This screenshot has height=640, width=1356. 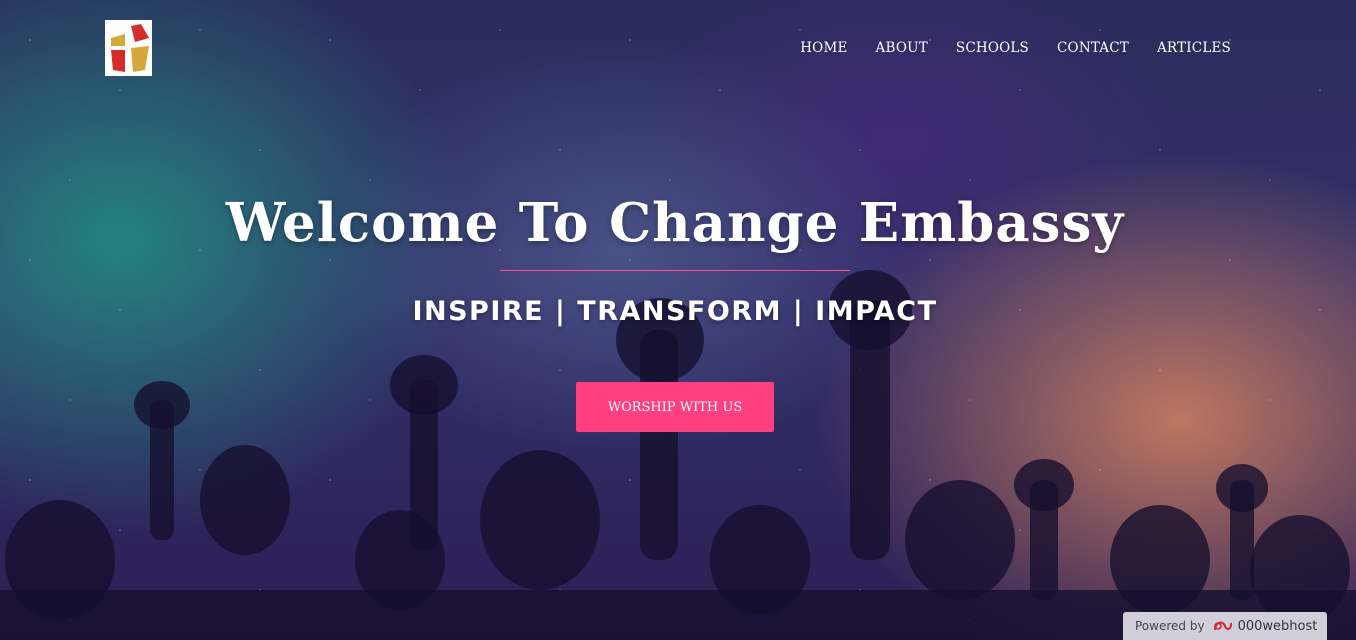 I want to click on main-nav: HOME ABOUT SCHOOLS CONTACT ARTICLES, so click(x=1015, y=48).